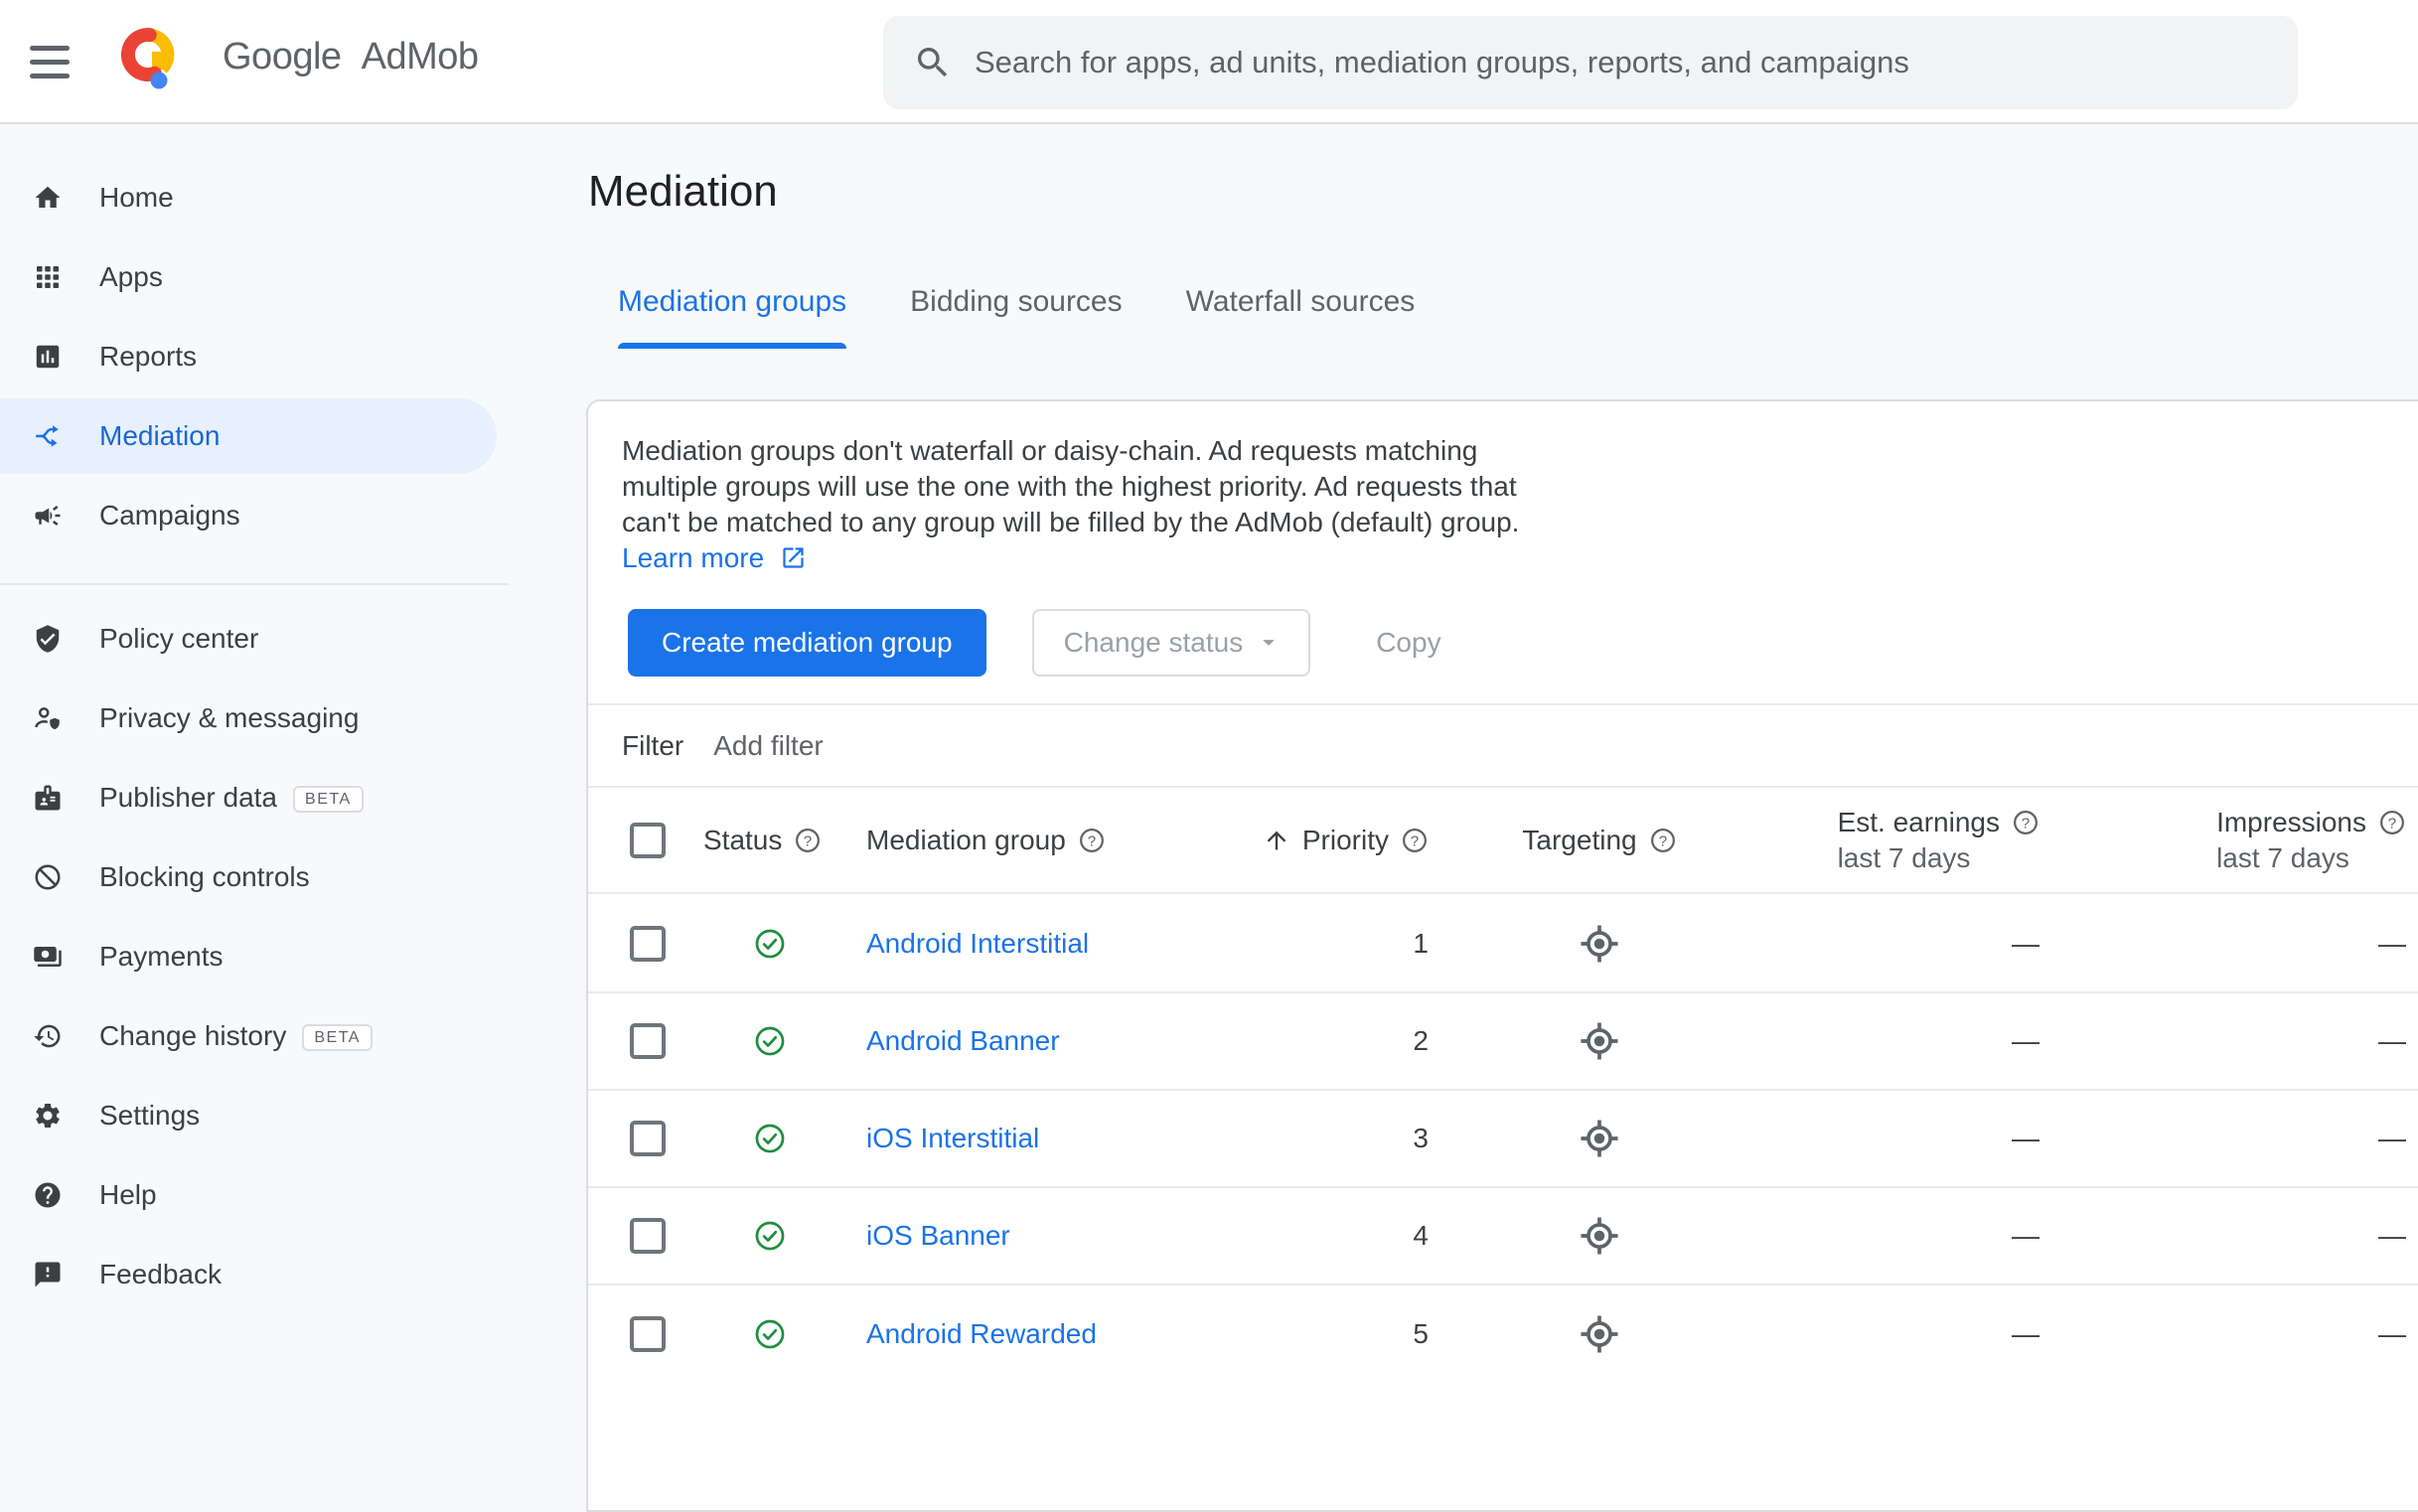 The height and width of the screenshot is (1512, 2418). I want to click on reports-chart-icon, so click(48, 357).